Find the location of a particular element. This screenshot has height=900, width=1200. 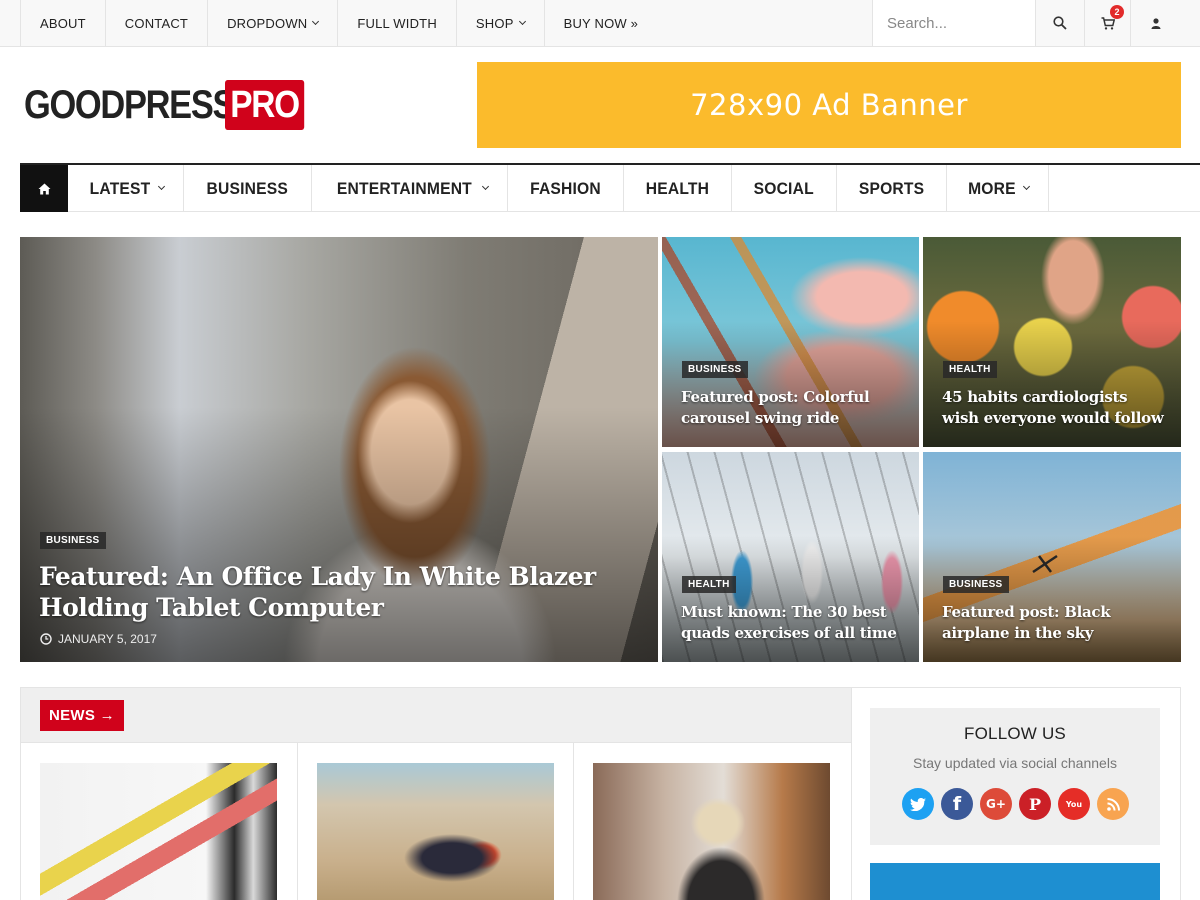

ad-banner: 728x90 Ad Banner is located at coordinates (829, 105).